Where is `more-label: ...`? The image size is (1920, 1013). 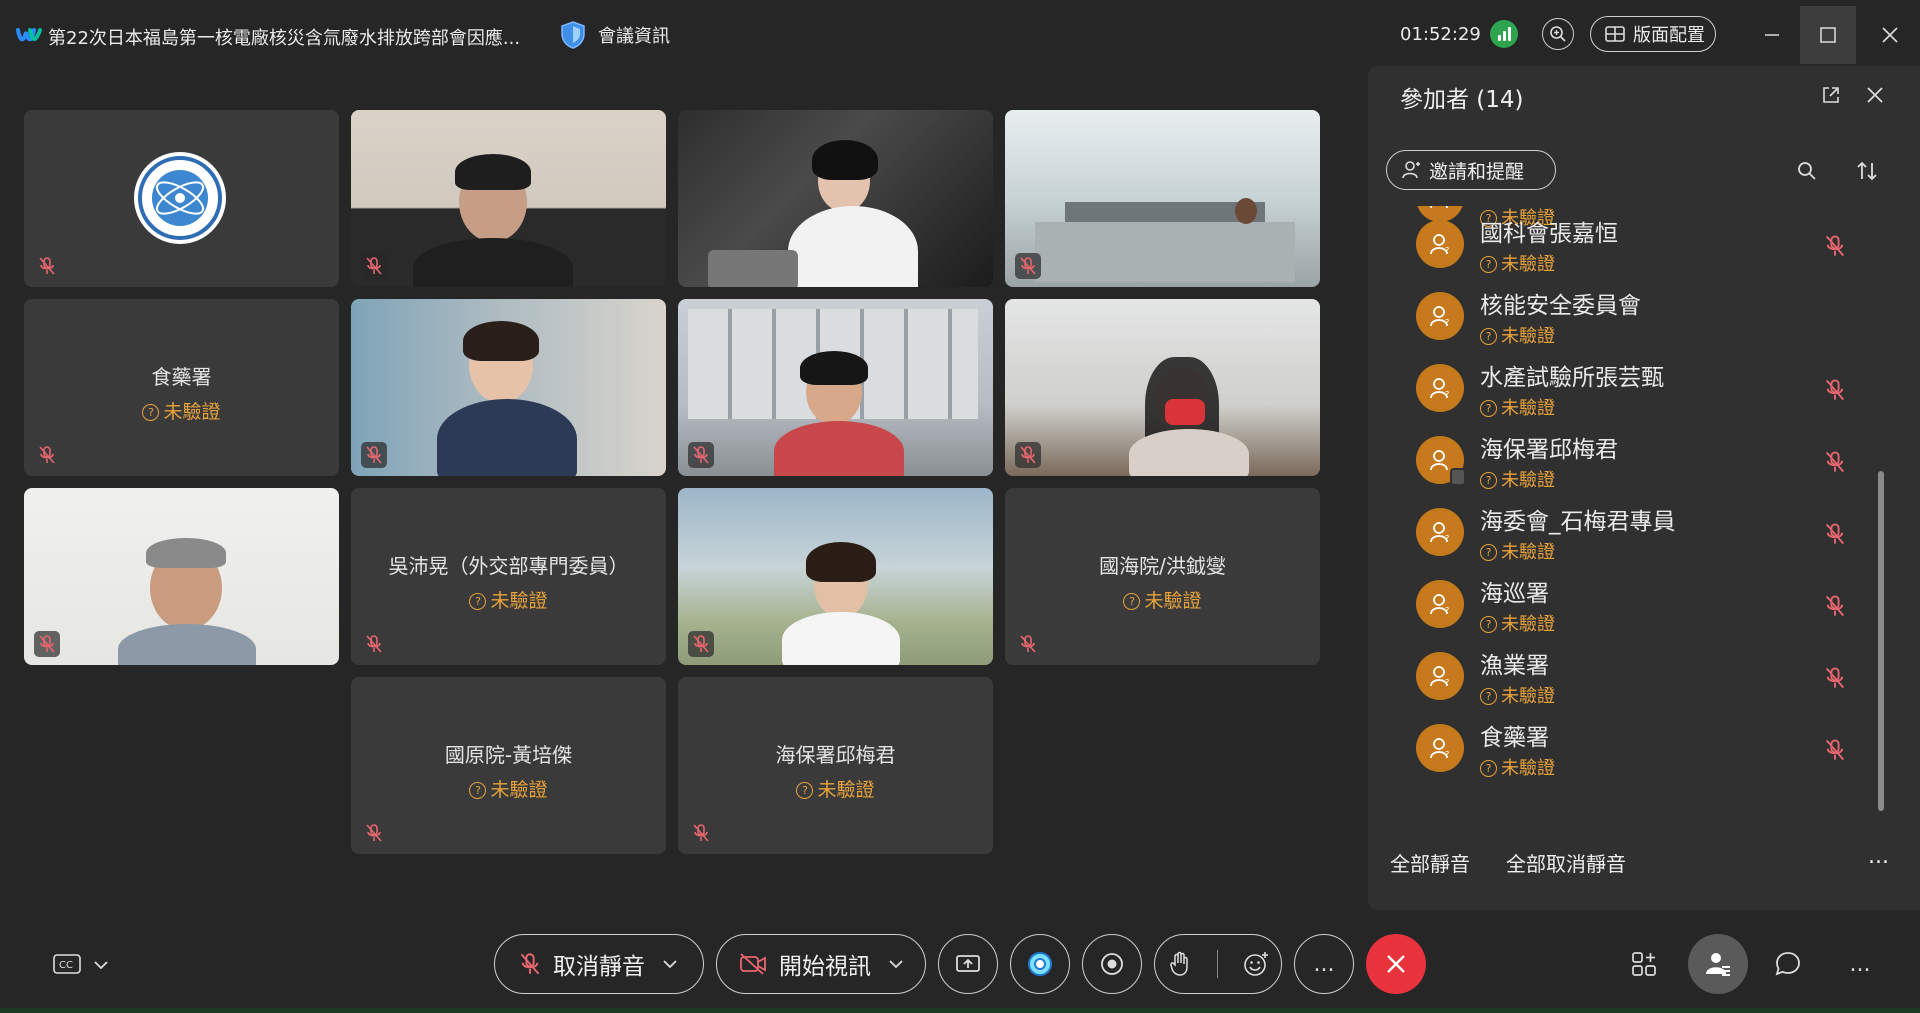
more-label: ... is located at coordinates (1324, 964).